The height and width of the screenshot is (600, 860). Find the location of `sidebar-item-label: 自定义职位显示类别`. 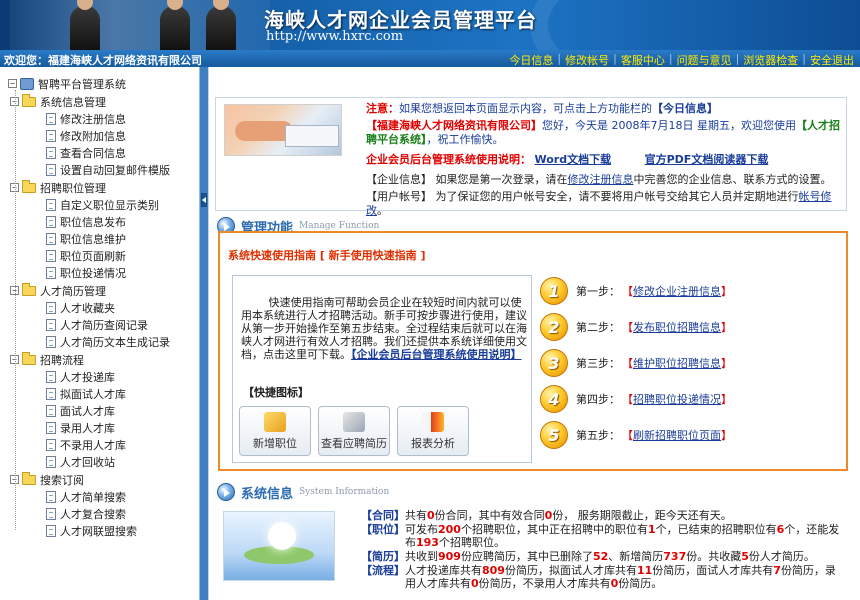

sidebar-item-label: 自定义职位显示类别 is located at coordinates (109, 205).